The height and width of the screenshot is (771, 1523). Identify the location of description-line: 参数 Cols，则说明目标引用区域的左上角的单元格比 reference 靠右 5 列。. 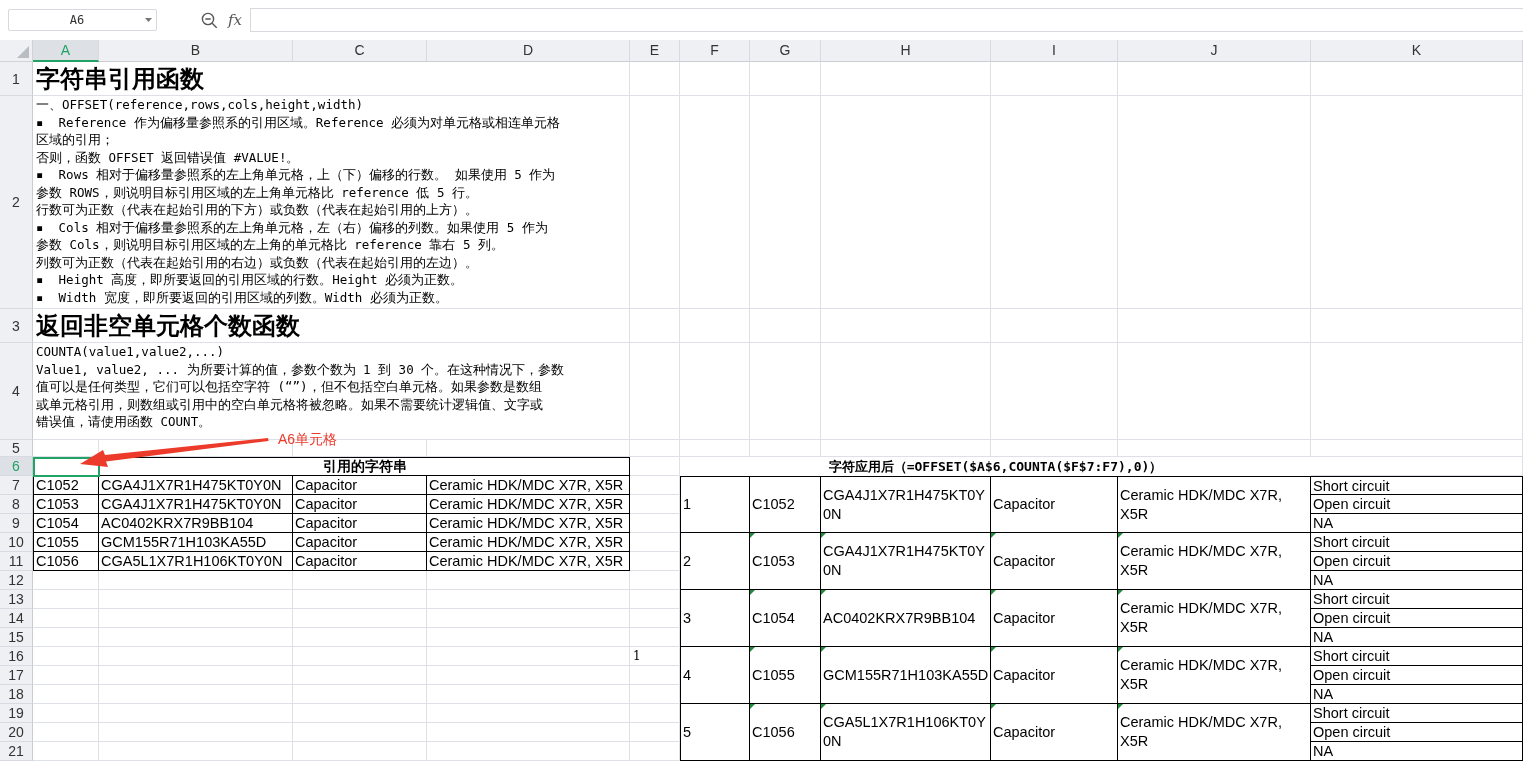
(270, 245).